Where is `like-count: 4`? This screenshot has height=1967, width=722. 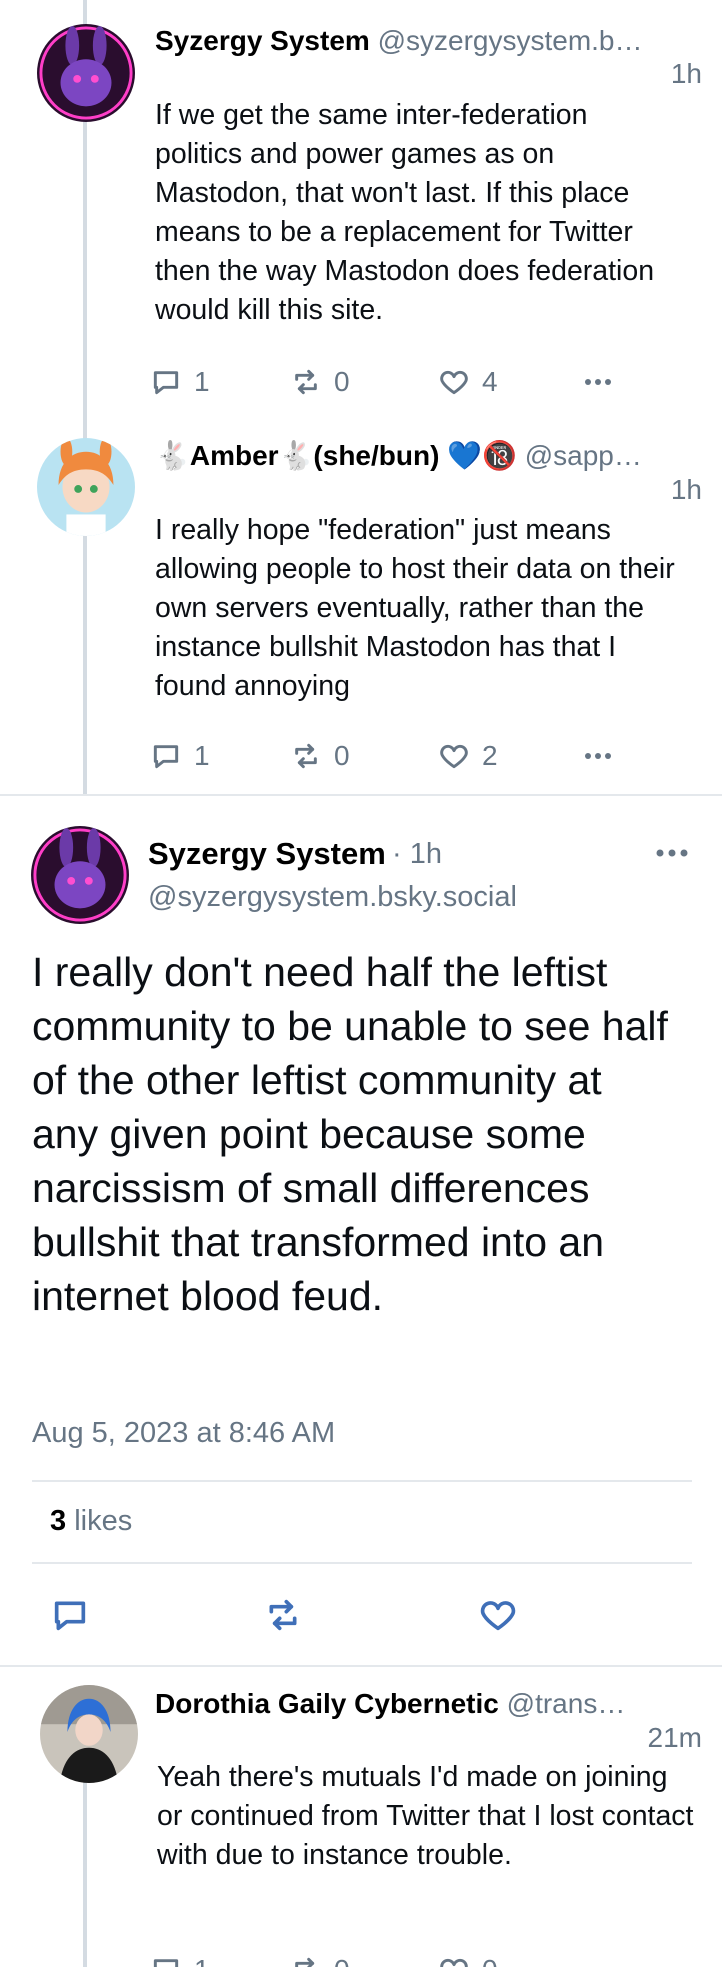 like-count: 4 is located at coordinates (490, 381).